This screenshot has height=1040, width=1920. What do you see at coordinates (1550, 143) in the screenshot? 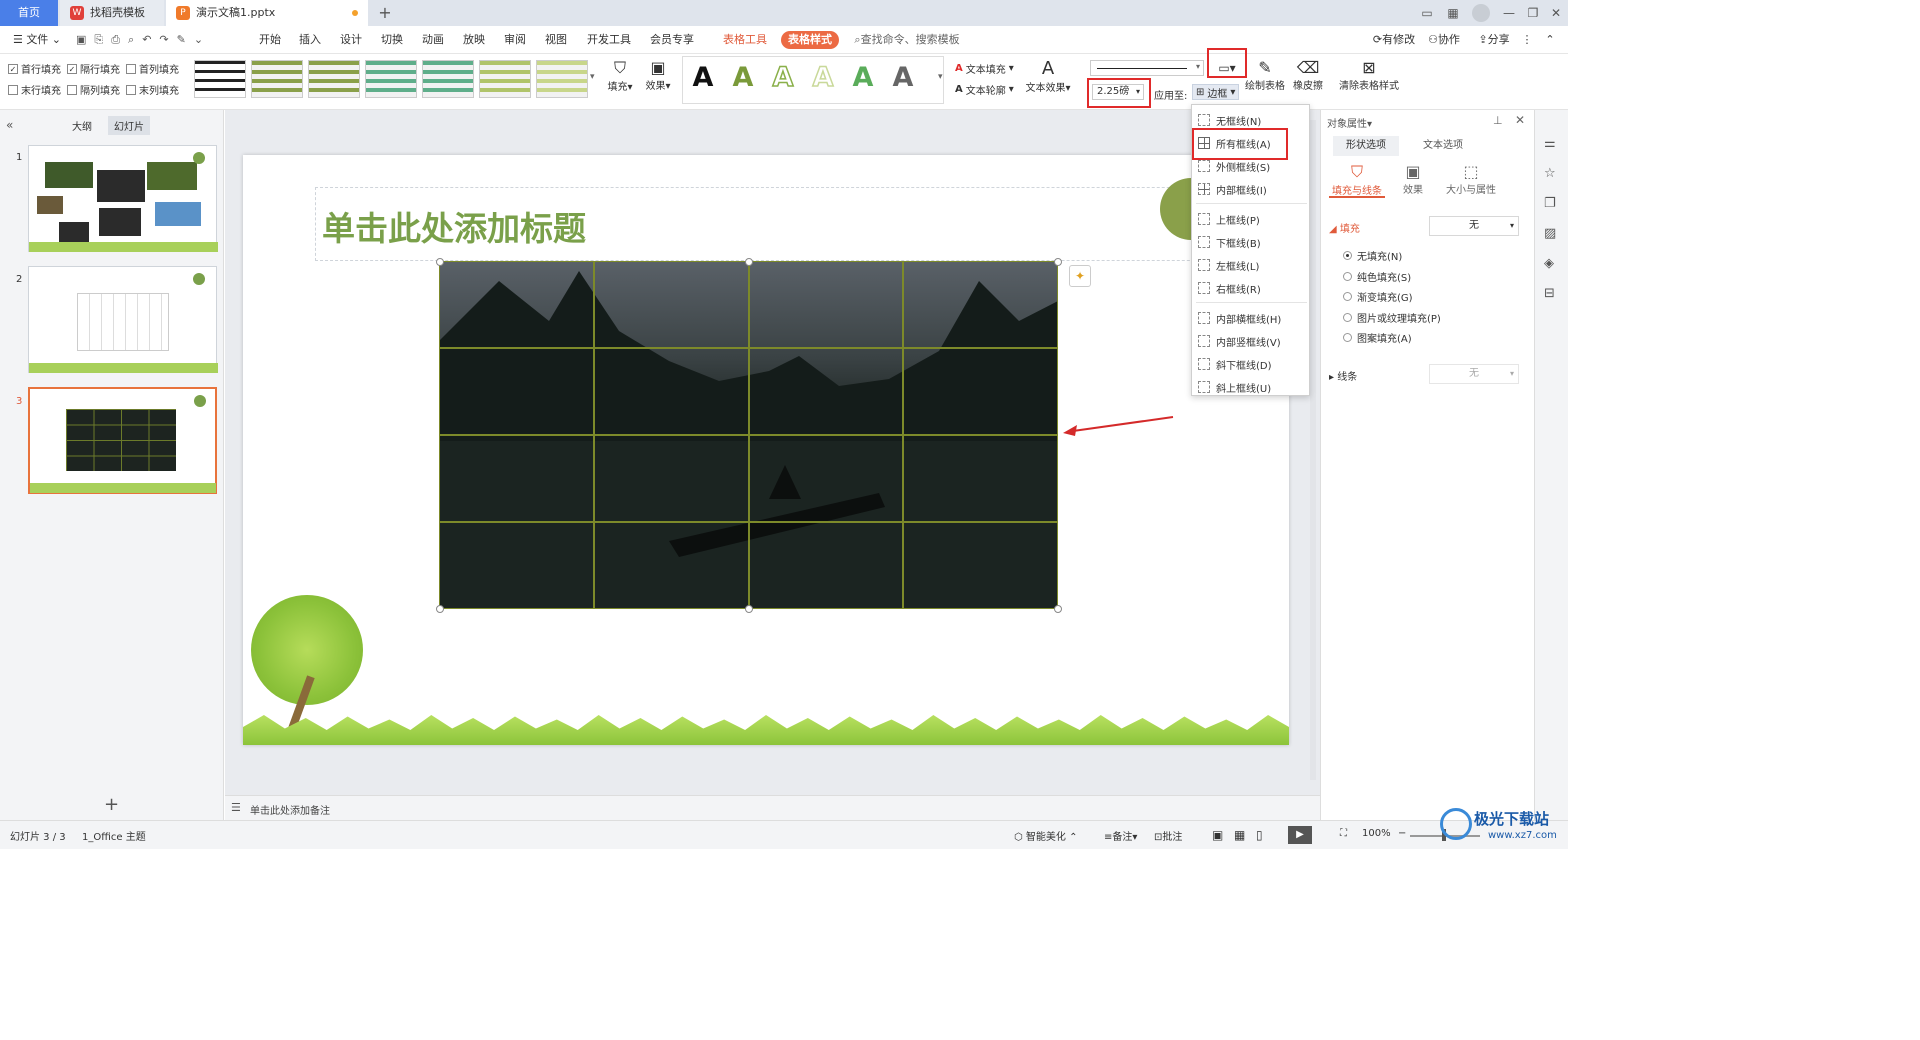
I see `properties-icon: ⚌` at bounding box center [1550, 143].